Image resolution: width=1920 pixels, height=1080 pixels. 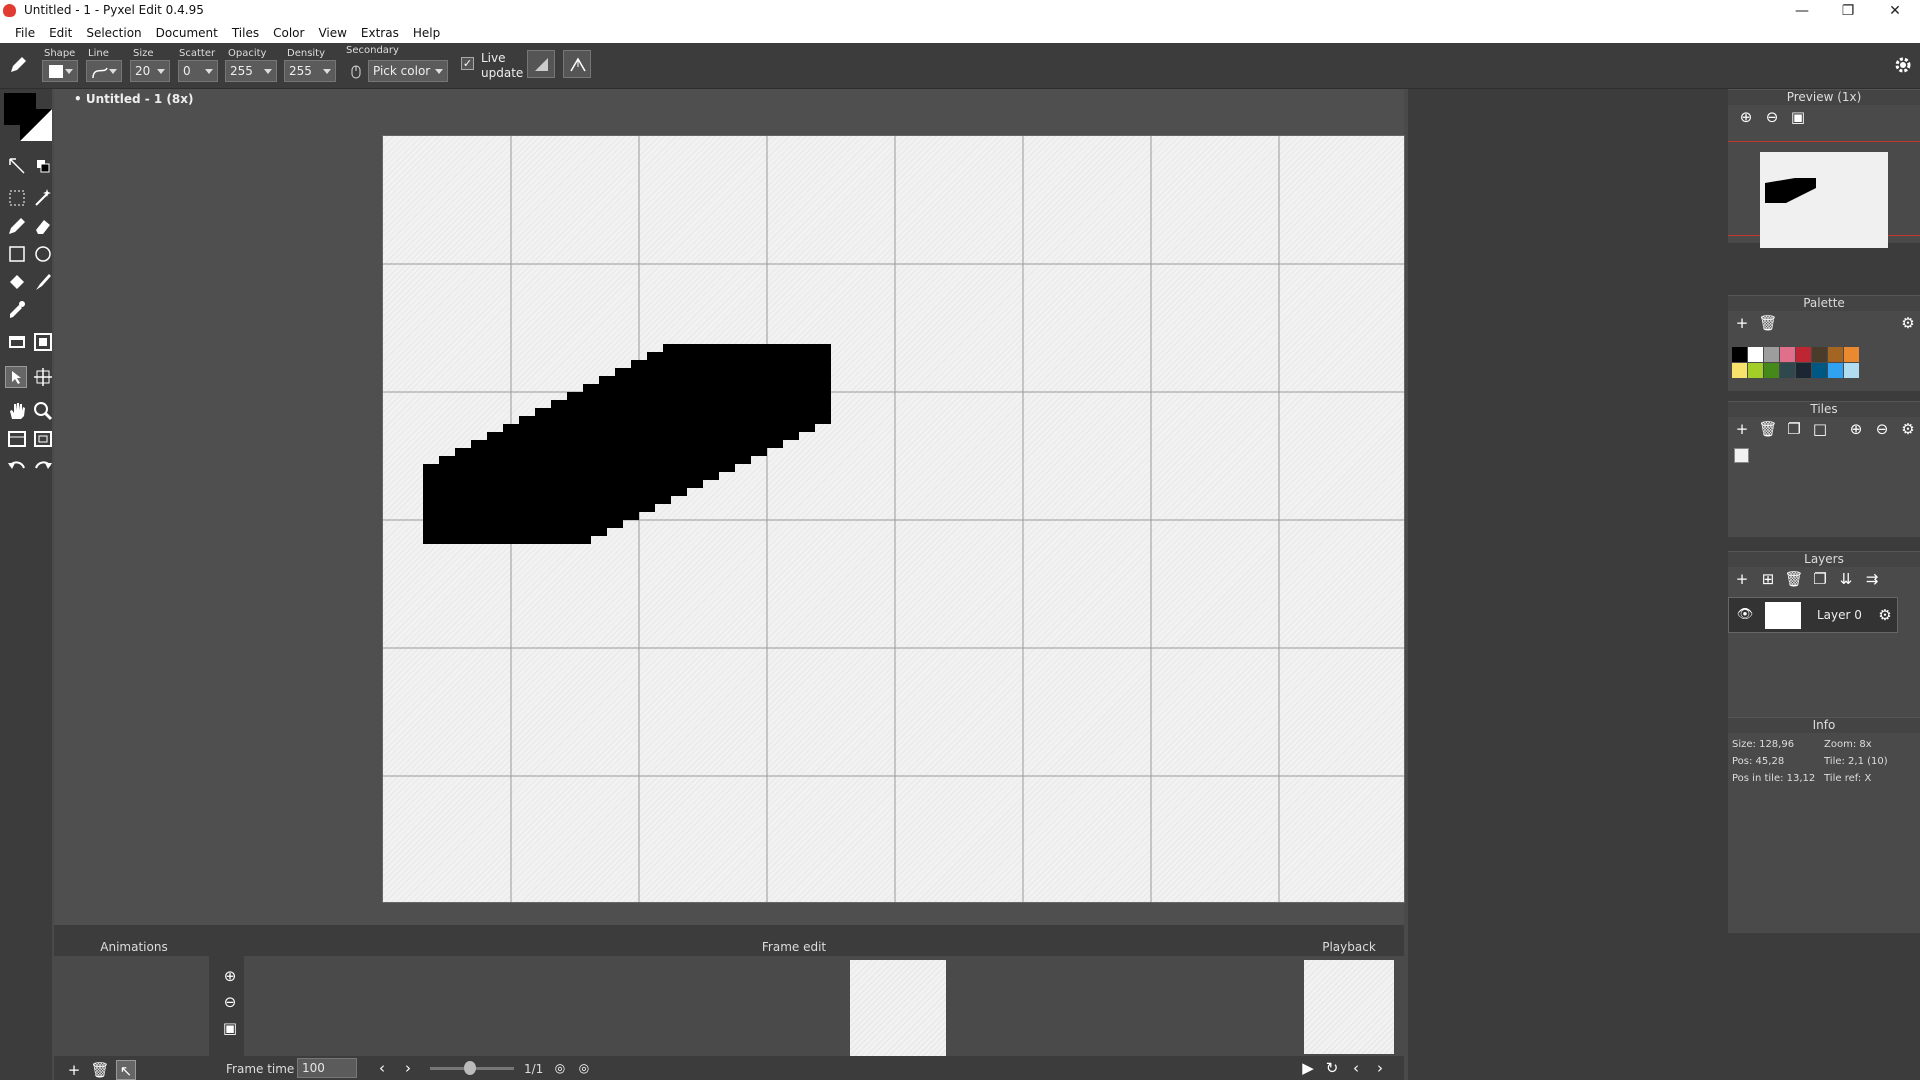 I want to click on duplicate-tile-icon: ❐, so click(x=1794, y=429).